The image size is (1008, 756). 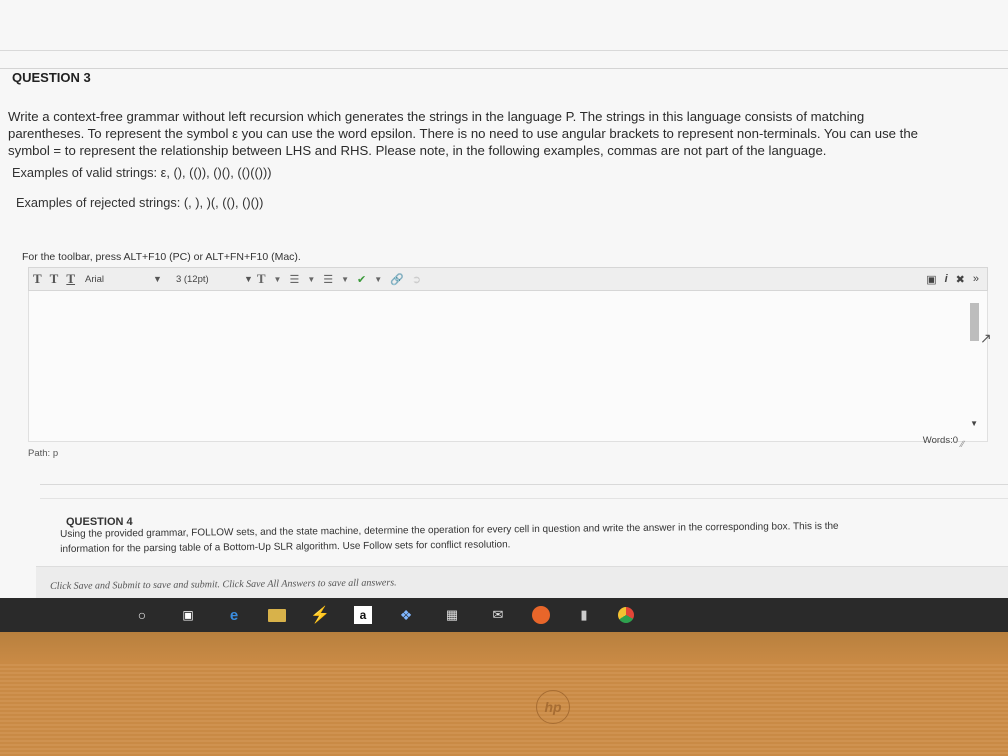 What do you see at coordinates (234, 615) in the screenshot?
I see `edge-browser-icon: e` at bounding box center [234, 615].